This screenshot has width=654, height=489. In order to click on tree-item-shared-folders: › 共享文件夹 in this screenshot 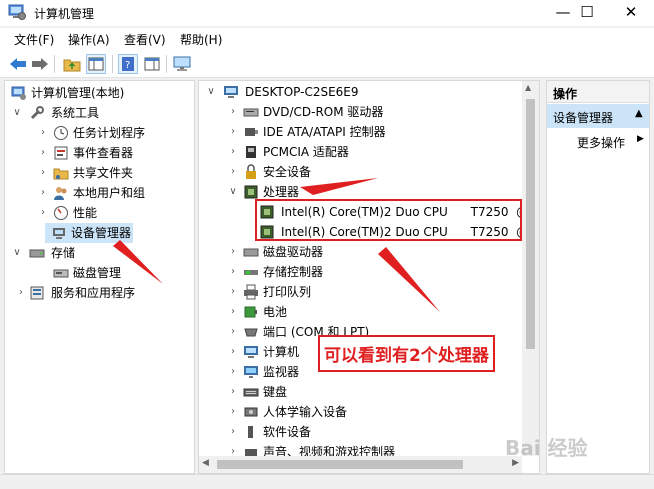, I will do `click(99, 173)`.